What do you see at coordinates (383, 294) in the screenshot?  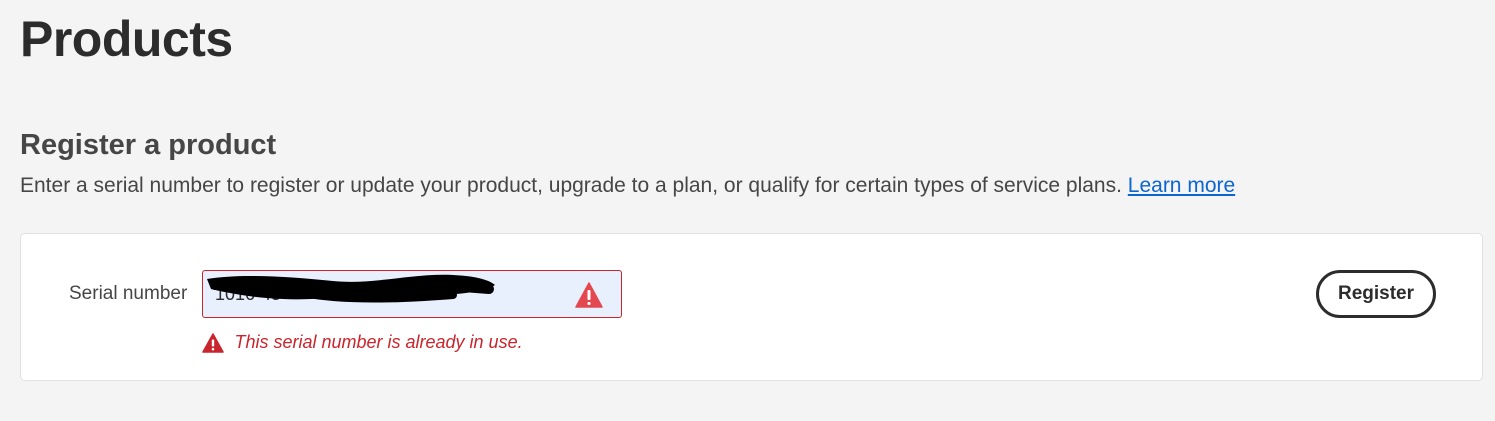 I see `serial-number-input` at bounding box center [383, 294].